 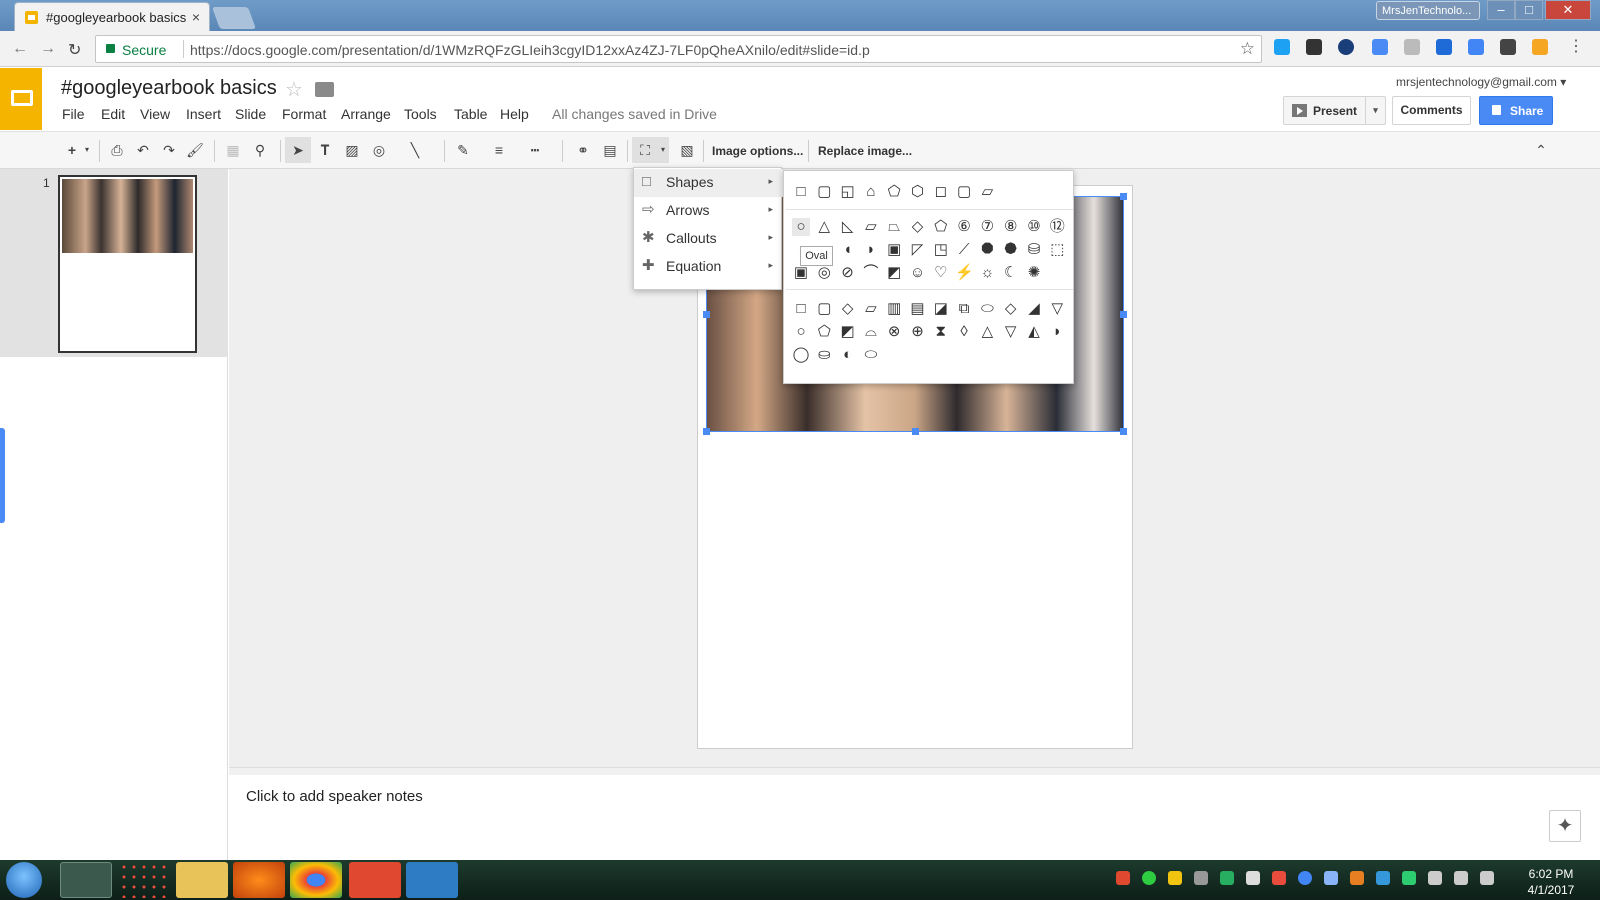 I want to click on mask-dropdown-icon: ▾, so click(x=663, y=150).